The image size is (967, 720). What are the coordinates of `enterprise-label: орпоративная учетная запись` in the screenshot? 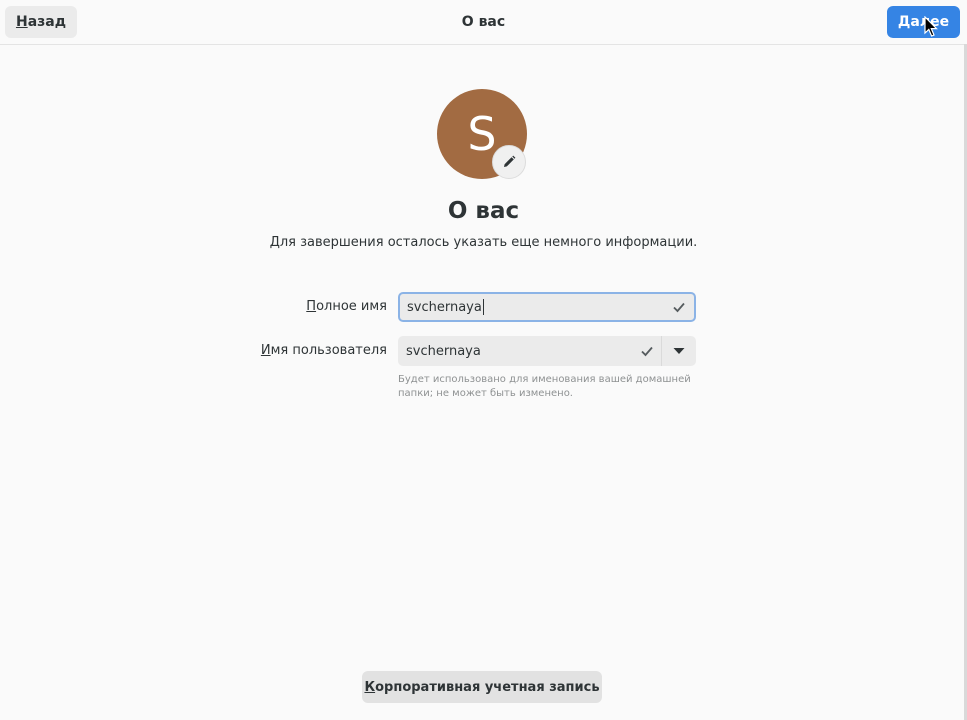 It's located at (487, 687).